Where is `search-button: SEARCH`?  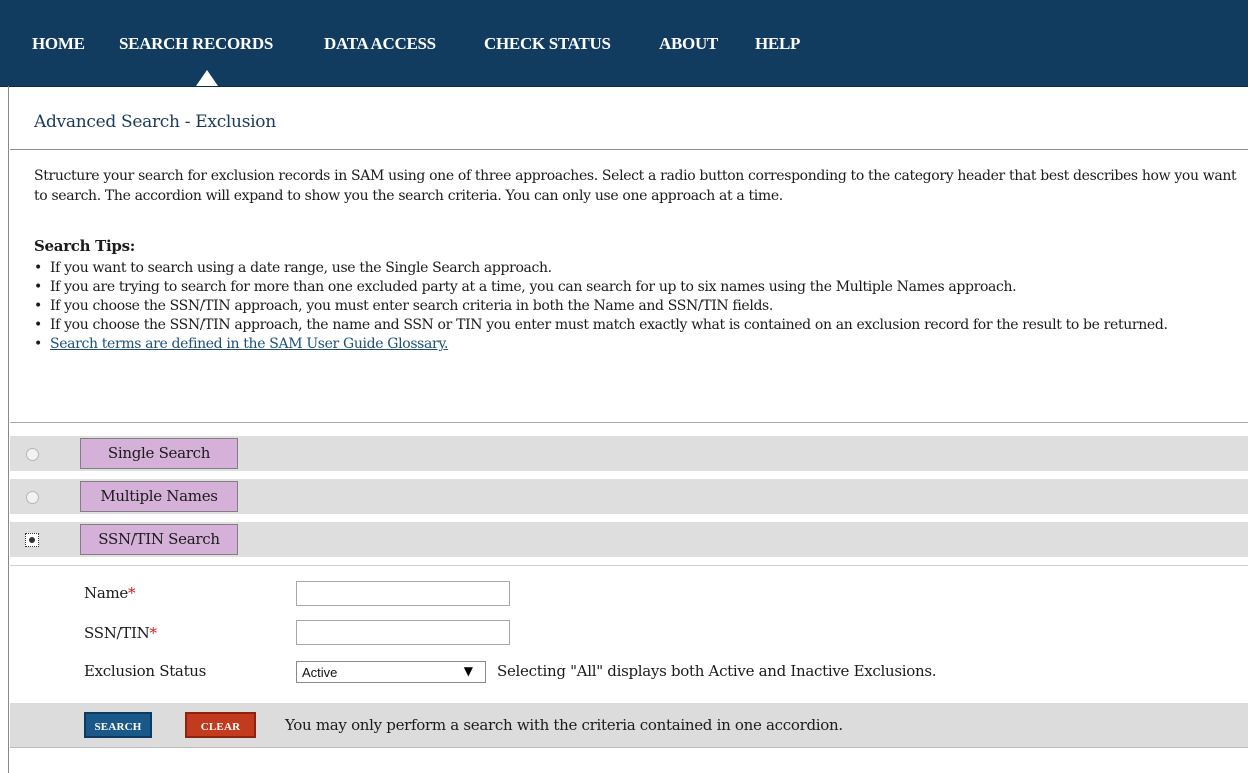
search-button: SEARCH is located at coordinates (118, 725).